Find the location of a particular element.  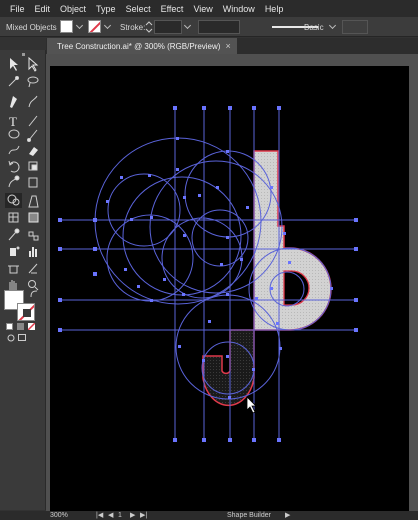

perspective-tool-icon is located at coordinates (33, 201).